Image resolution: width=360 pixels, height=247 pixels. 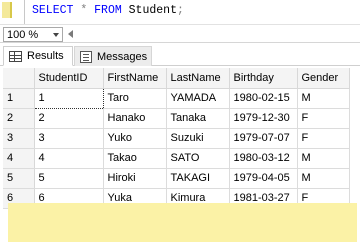 What do you see at coordinates (24, 12) in the screenshot?
I see `gutter-divider` at bounding box center [24, 12].